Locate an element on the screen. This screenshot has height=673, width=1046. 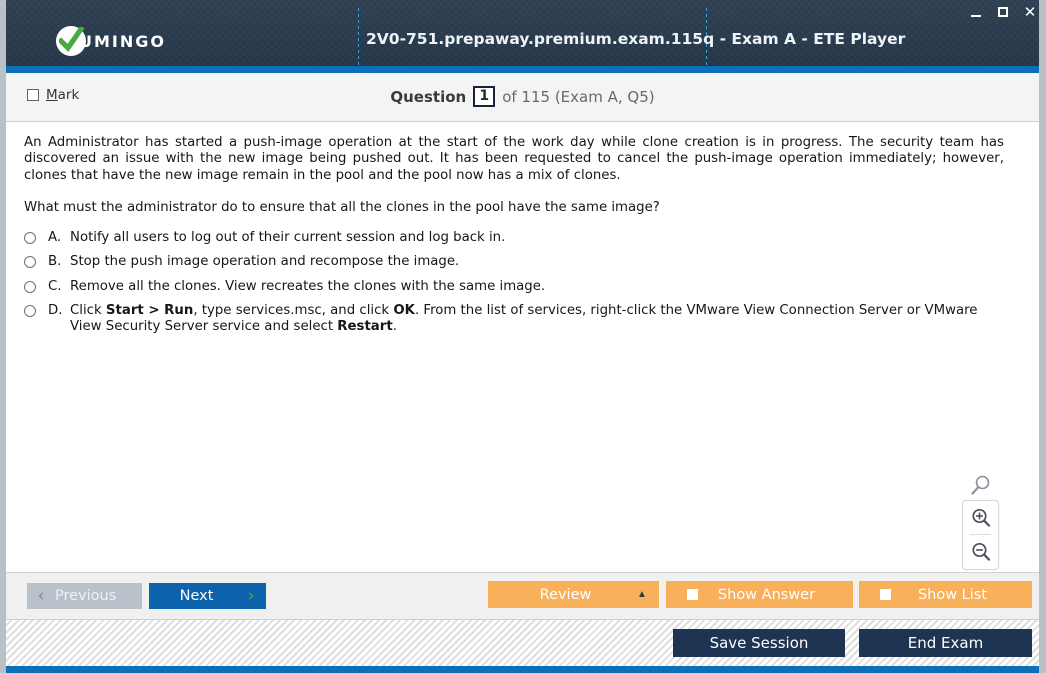
zoom-in-icon is located at coordinates (980, 517).